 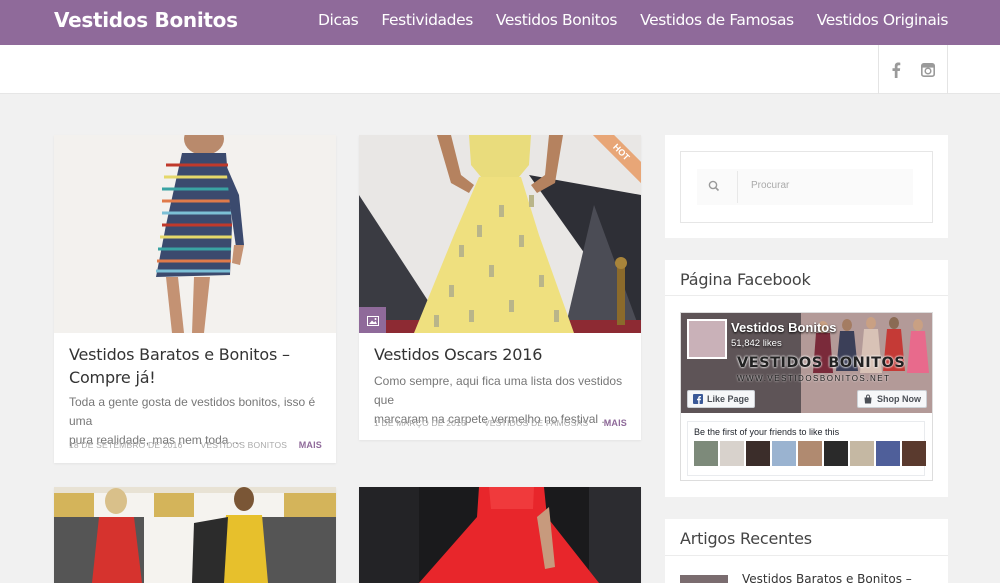 I want to click on search-icon, so click(x=714, y=188).